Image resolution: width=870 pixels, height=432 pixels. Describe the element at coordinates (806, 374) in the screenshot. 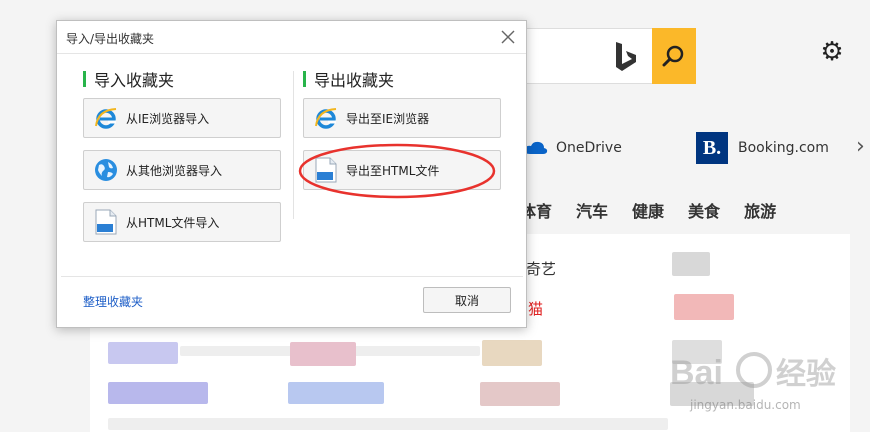

I see `svg-text: 经验` at that location.